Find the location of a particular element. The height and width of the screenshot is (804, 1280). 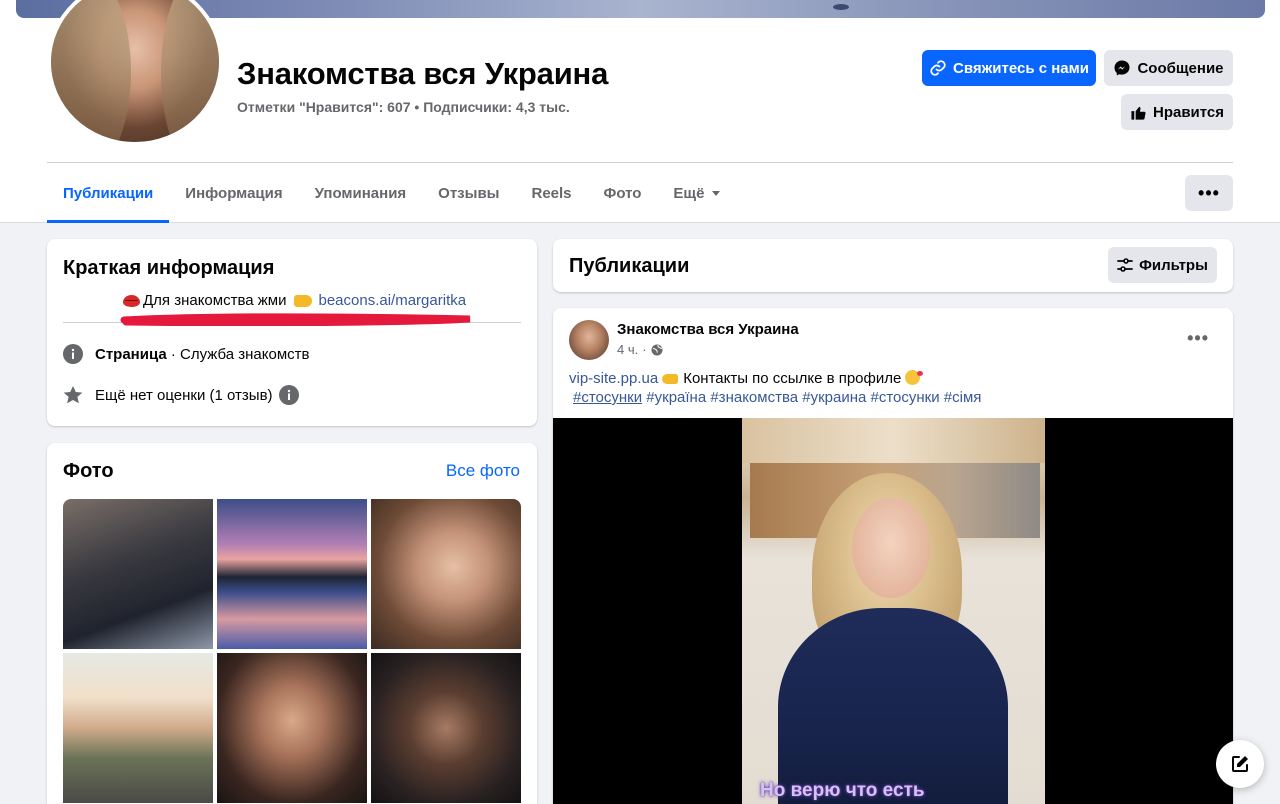

tab-photos: Фото is located at coordinates (623, 193).